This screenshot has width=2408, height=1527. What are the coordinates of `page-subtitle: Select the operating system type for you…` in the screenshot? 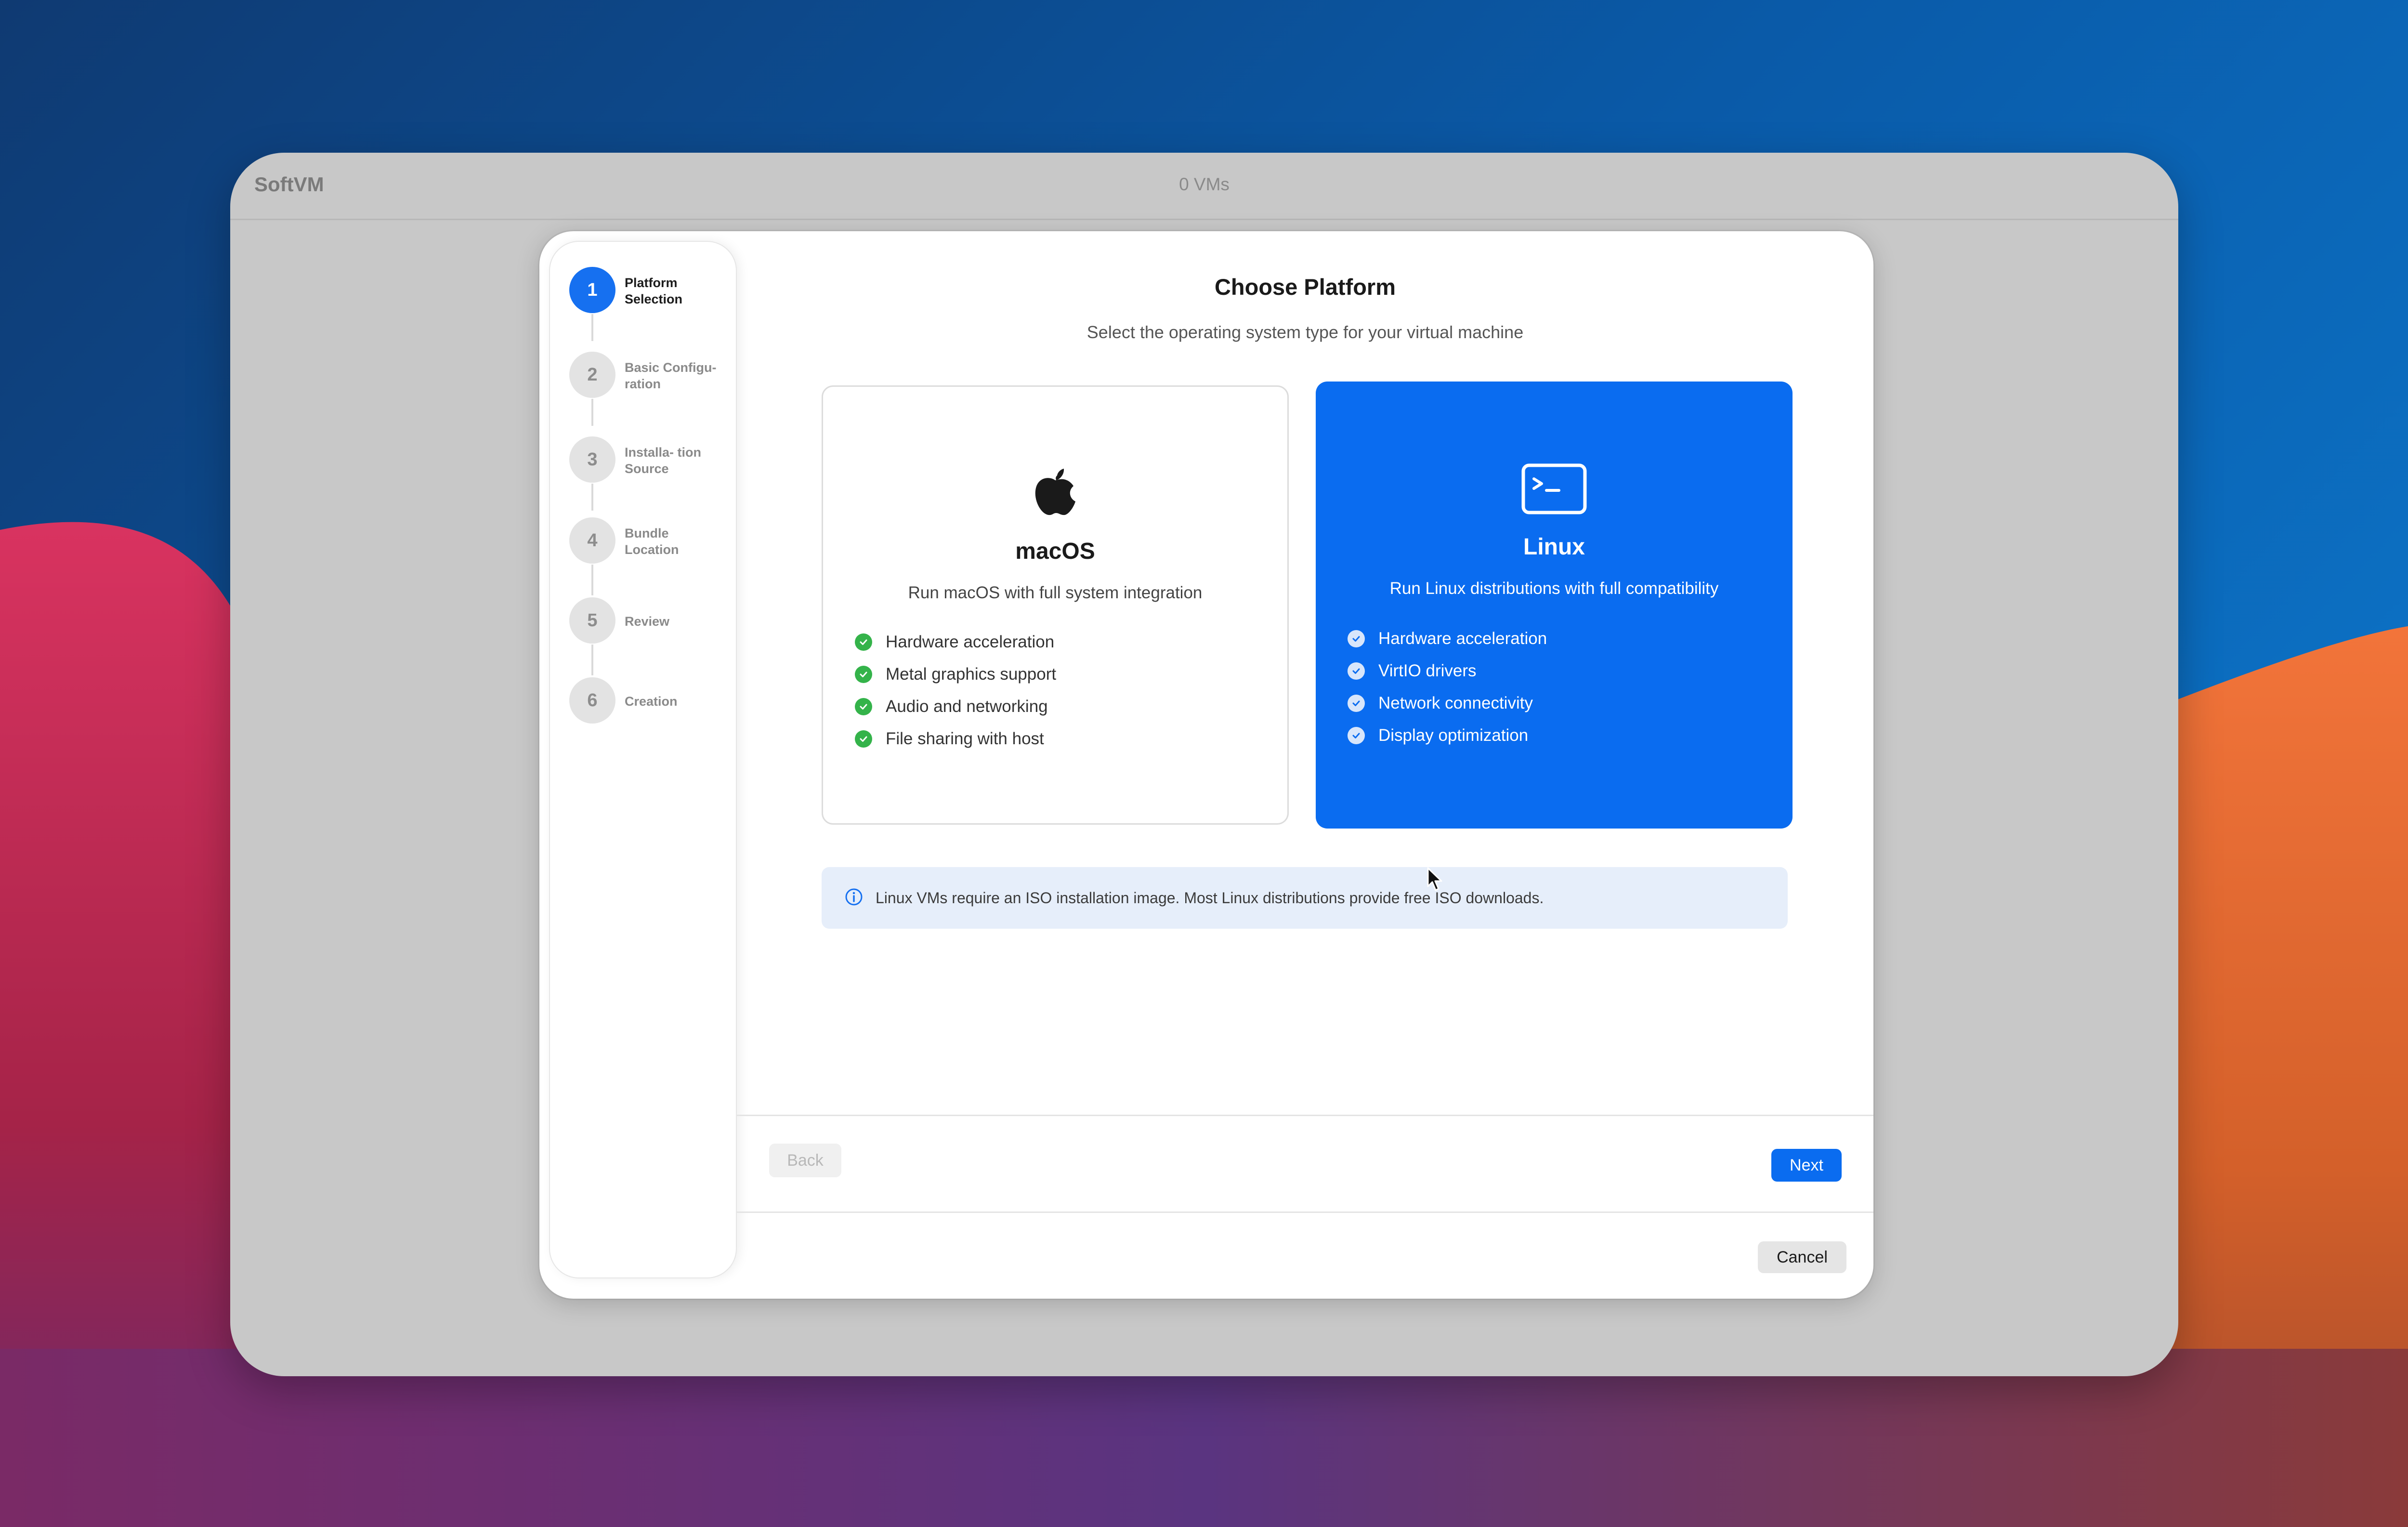 It's located at (1305, 332).